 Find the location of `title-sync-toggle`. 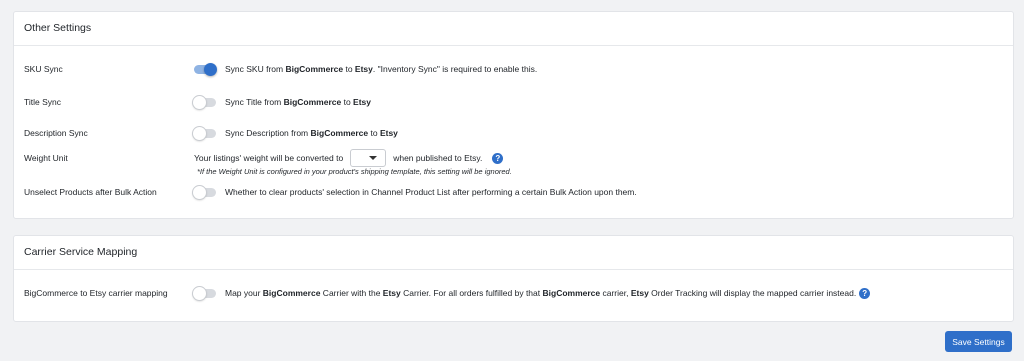

title-sync-toggle is located at coordinates (204, 102).